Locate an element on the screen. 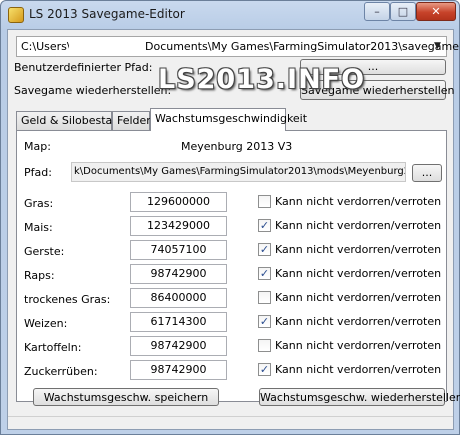 Image resolution: width=460 pixels, height=435 pixels. close-button: ✕ is located at coordinates (436, 11).